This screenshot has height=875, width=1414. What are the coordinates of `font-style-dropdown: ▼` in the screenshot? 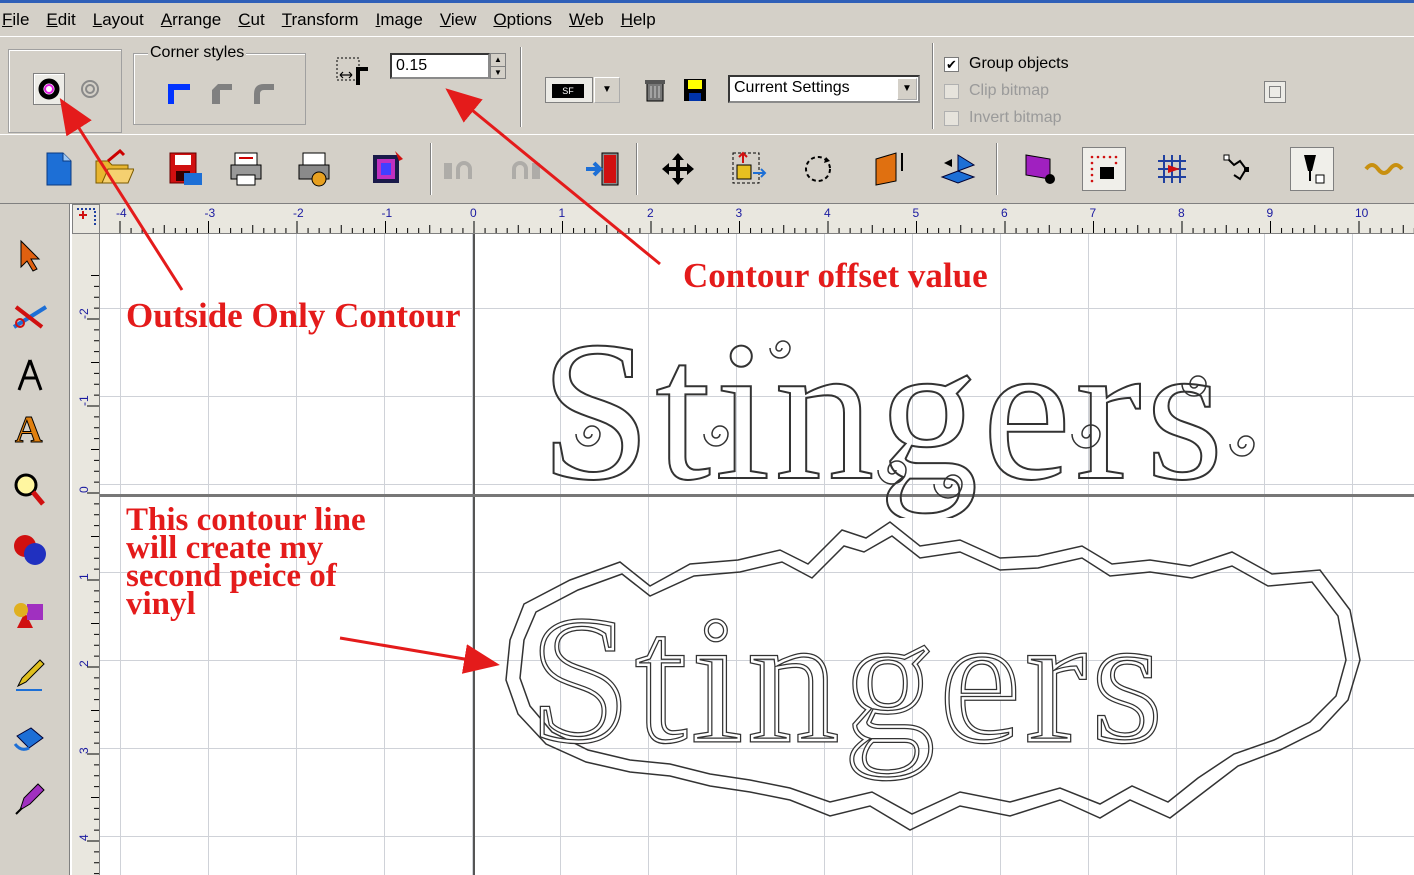 It's located at (607, 90).